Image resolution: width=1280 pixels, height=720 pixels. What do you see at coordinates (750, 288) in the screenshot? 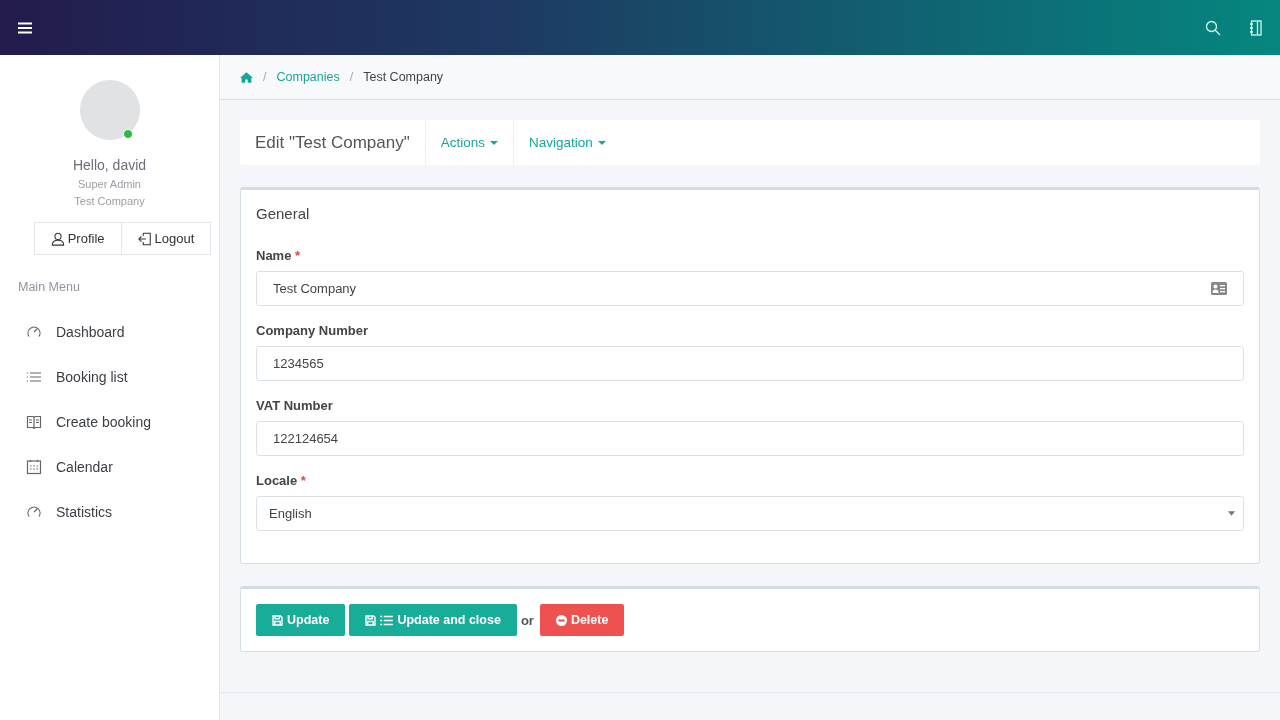
I see `input-field: Test Company` at bounding box center [750, 288].